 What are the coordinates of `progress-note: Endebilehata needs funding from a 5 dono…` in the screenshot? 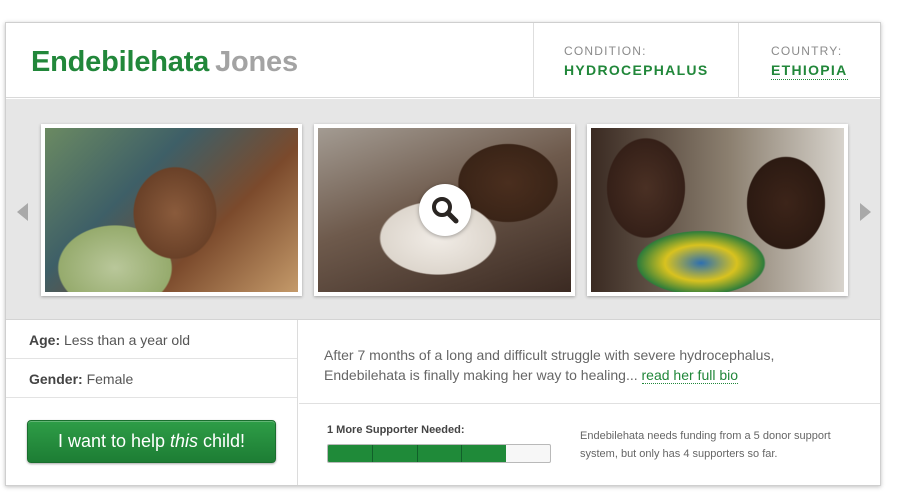 It's located at (705, 445).